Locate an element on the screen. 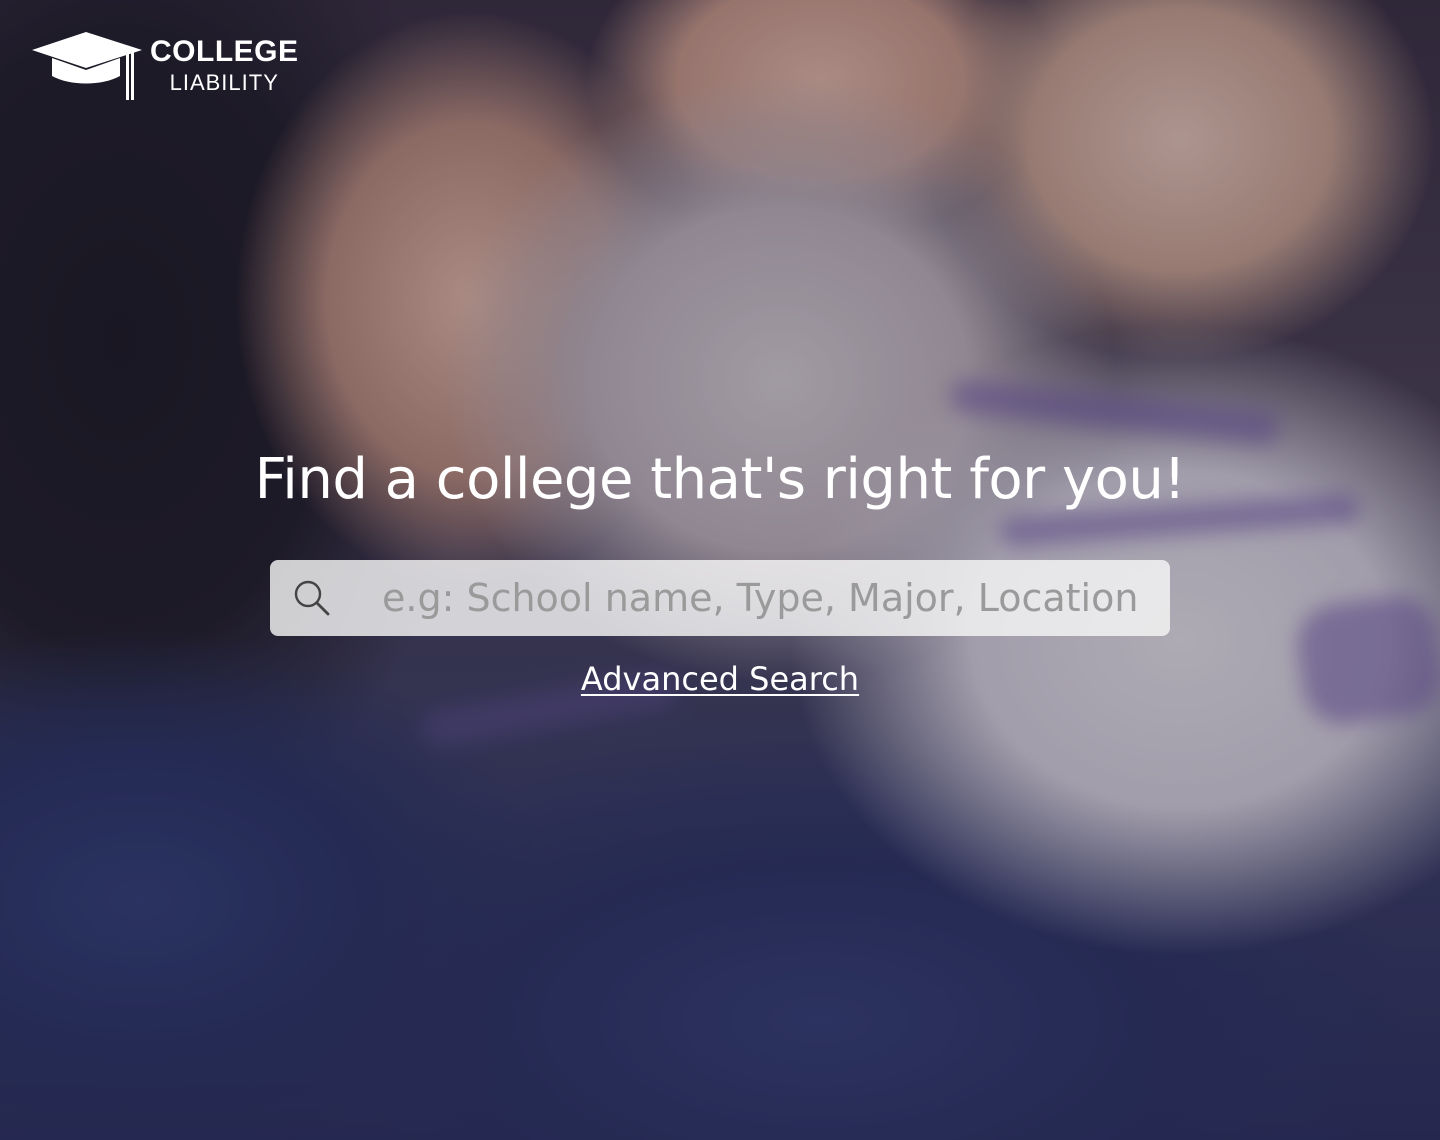 Image resolution: width=1440 pixels, height=1140 pixels. brand-subtitle: LIABILITY is located at coordinates (224, 82).